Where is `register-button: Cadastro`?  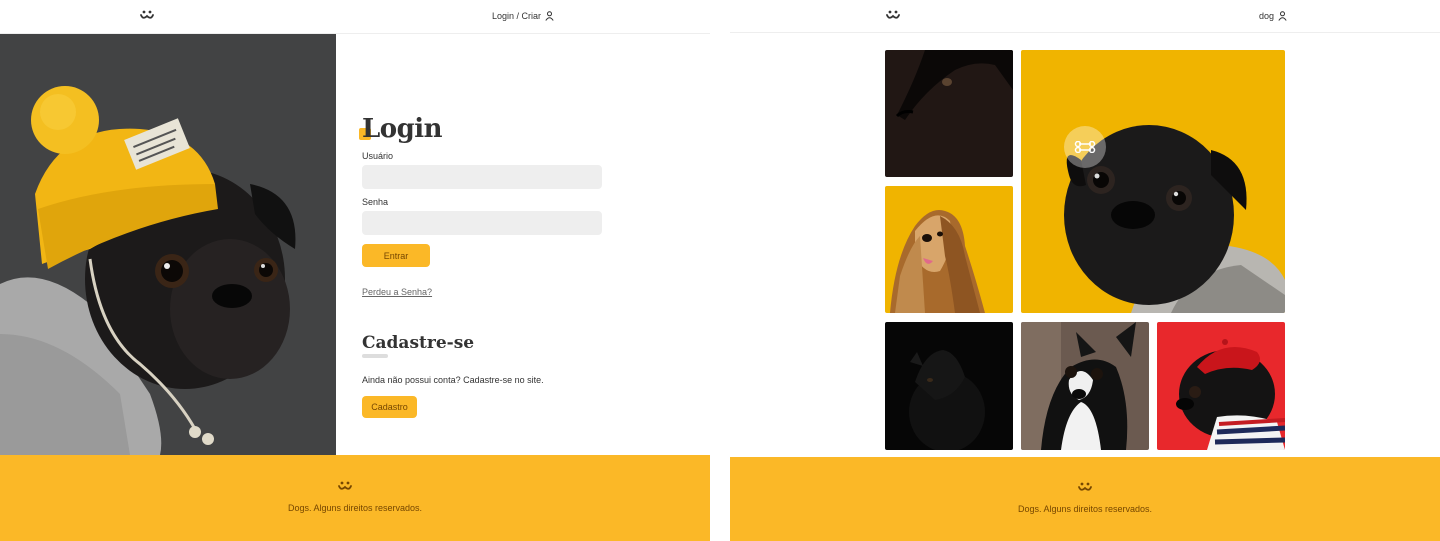
register-button: Cadastro is located at coordinates (389, 407).